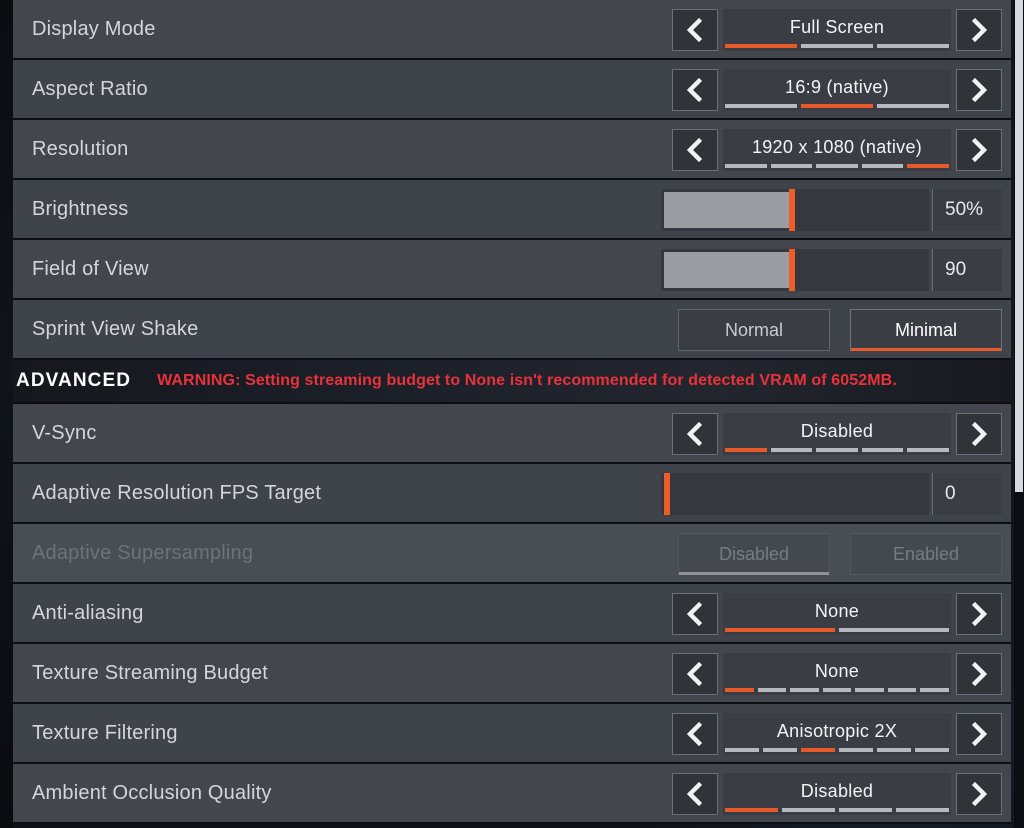 This screenshot has height=828, width=1024. I want to click on selector-control: None, so click(837, 674).